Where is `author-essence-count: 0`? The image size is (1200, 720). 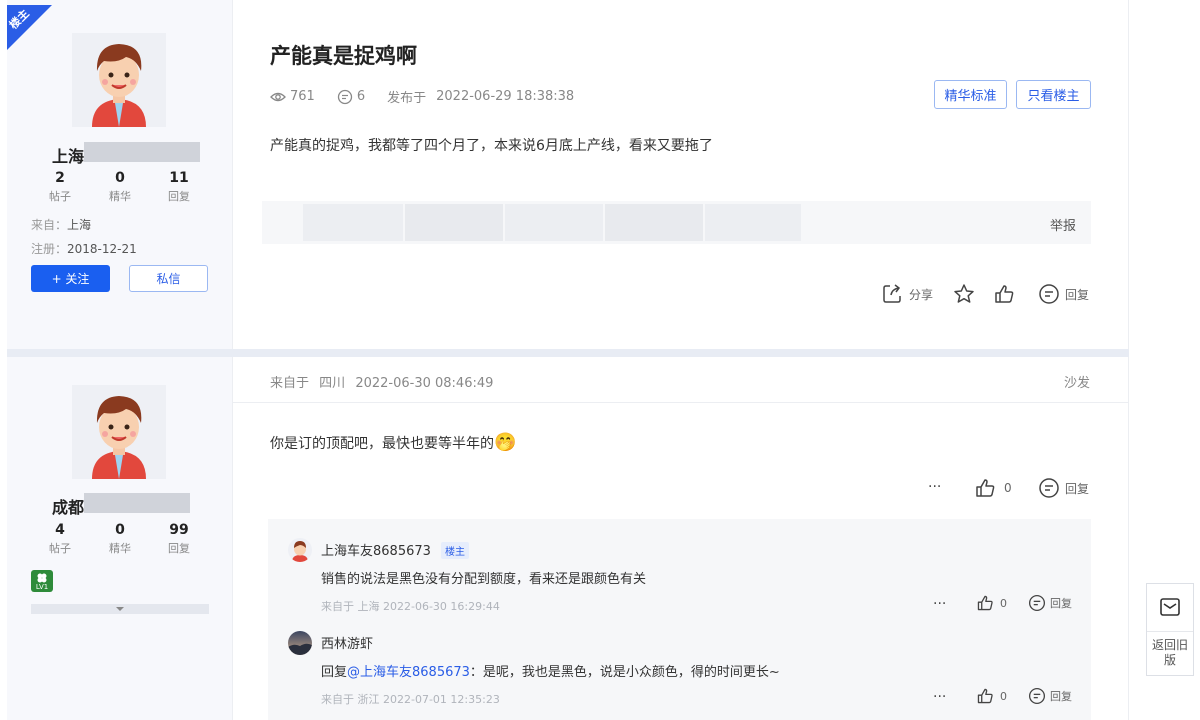
author-essence-count: 0 is located at coordinates (120, 178).